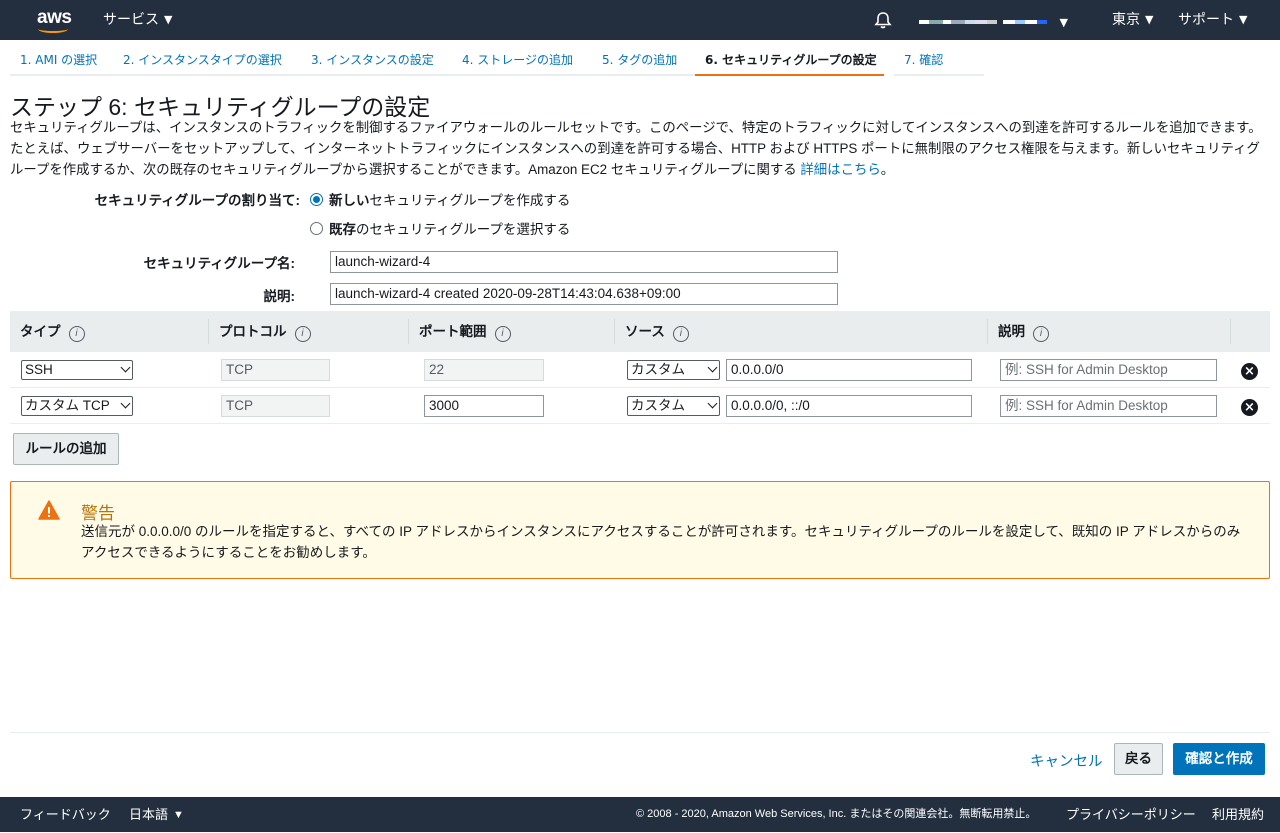  I want to click on services-menu: サービス ▼, so click(137, 20).